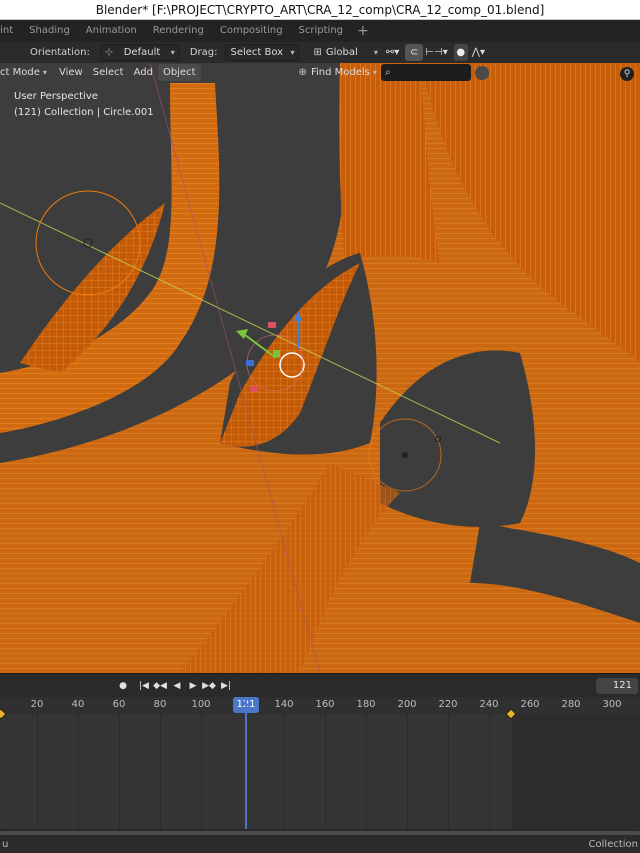 Image resolution: width=640 pixels, height=853 pixels. What do you see at coordinates (193, 686) in the screenshot?
I see `play-icon: ▶` at bounding box center [193, 686].